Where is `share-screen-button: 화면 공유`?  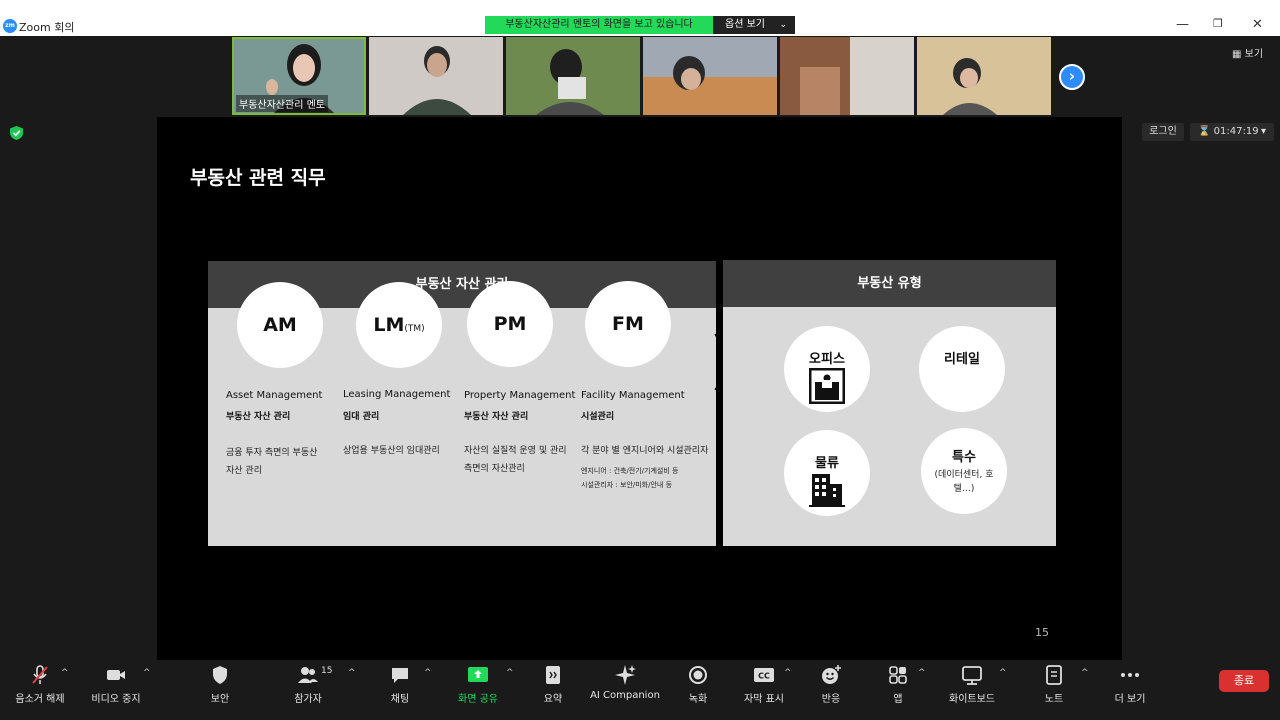 share-screen-button: 화면 공유 is located at coordinates (478, 682).